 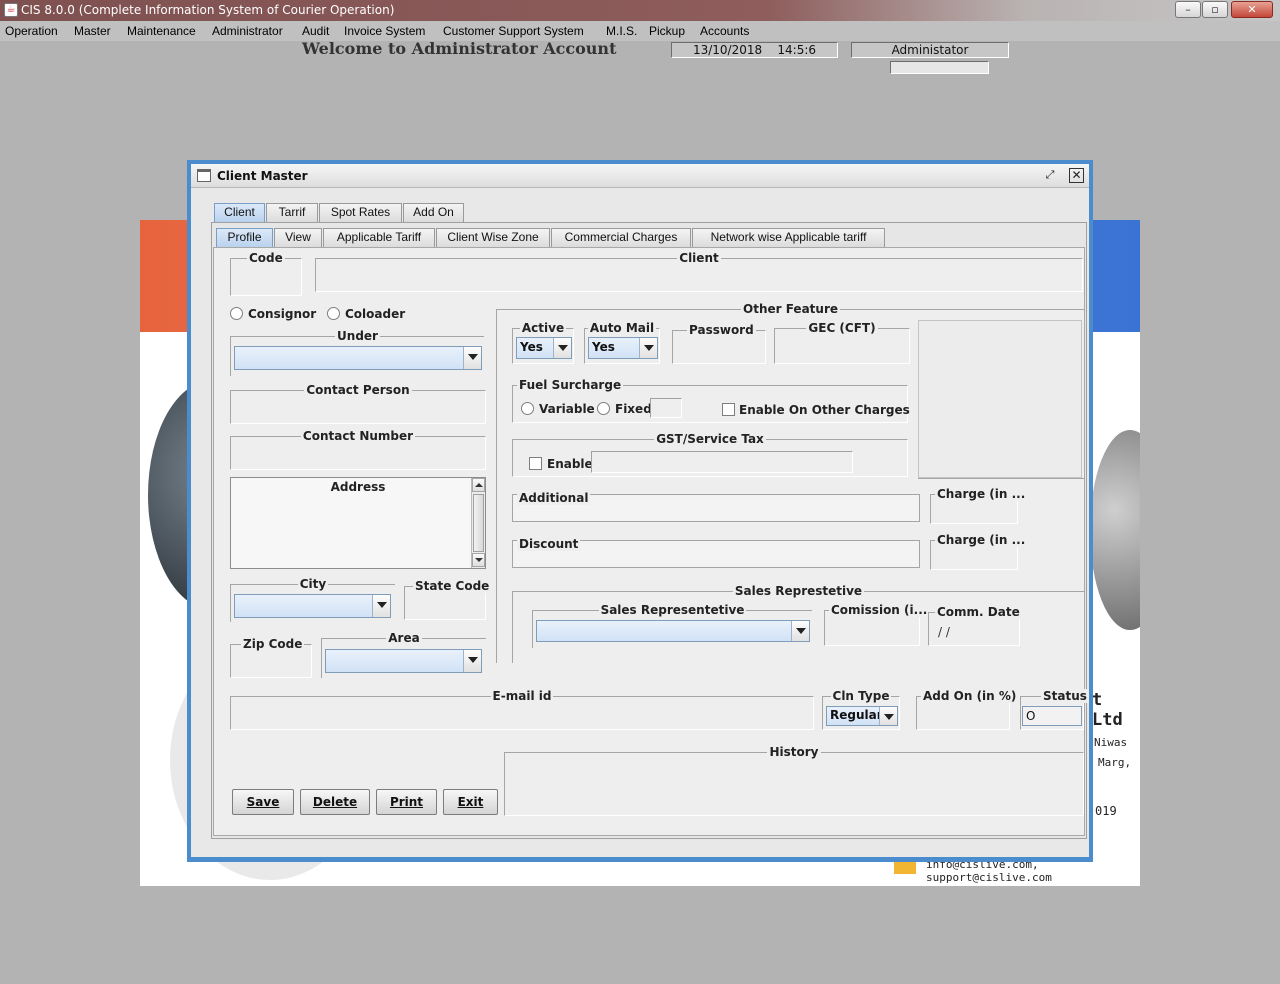 What do you see at coordinates (673, 631) in the screenshot?
I see `sales-rep-select` at bounding box center [673, 631].